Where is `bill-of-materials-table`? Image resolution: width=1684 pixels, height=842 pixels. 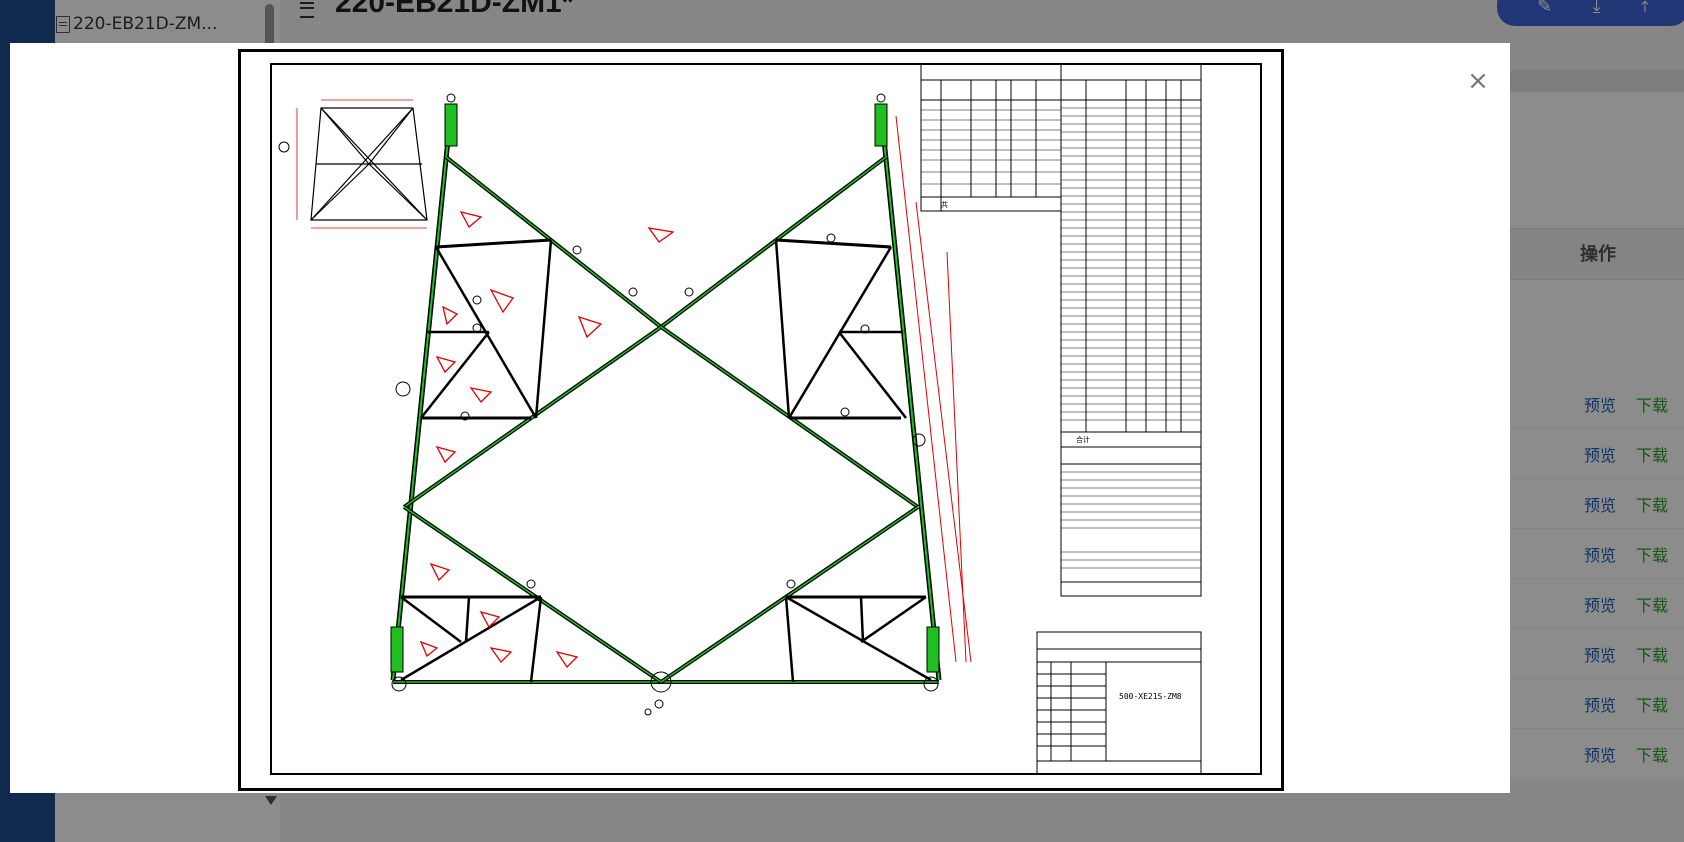
bill-of-materials-table is located at coordinates (1061, 330).